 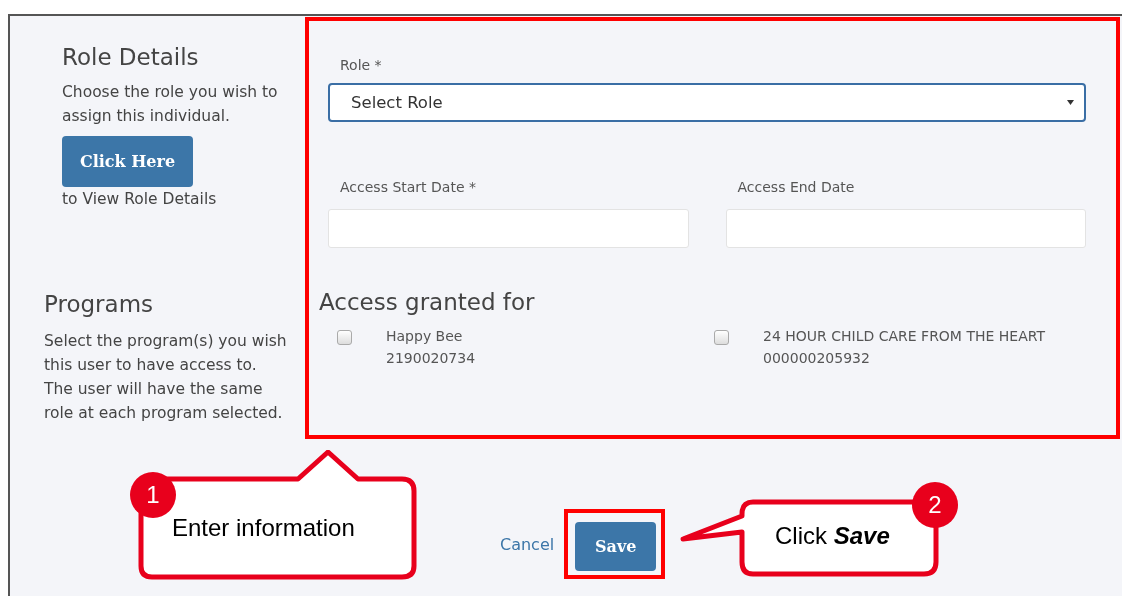 What do you see at coordinates (707, 102) in the screenshot?
I see `role-select: Select Role` at bounding box center [707, 102].